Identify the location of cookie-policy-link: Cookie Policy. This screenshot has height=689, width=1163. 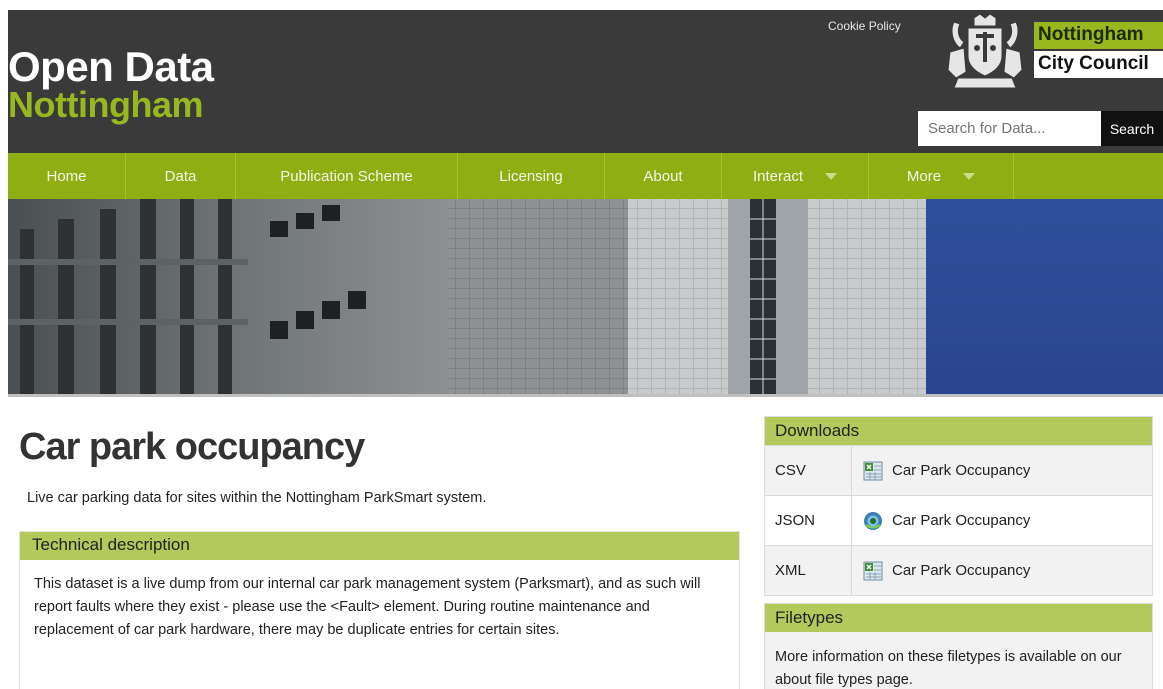
(864, 26).